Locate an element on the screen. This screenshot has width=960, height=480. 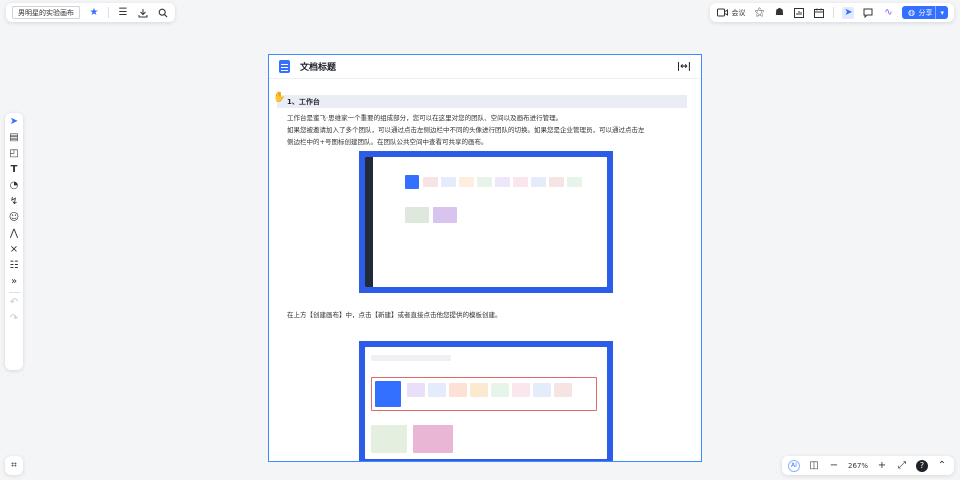
zoom-in-icon: + is located at coordinates (882, 466).